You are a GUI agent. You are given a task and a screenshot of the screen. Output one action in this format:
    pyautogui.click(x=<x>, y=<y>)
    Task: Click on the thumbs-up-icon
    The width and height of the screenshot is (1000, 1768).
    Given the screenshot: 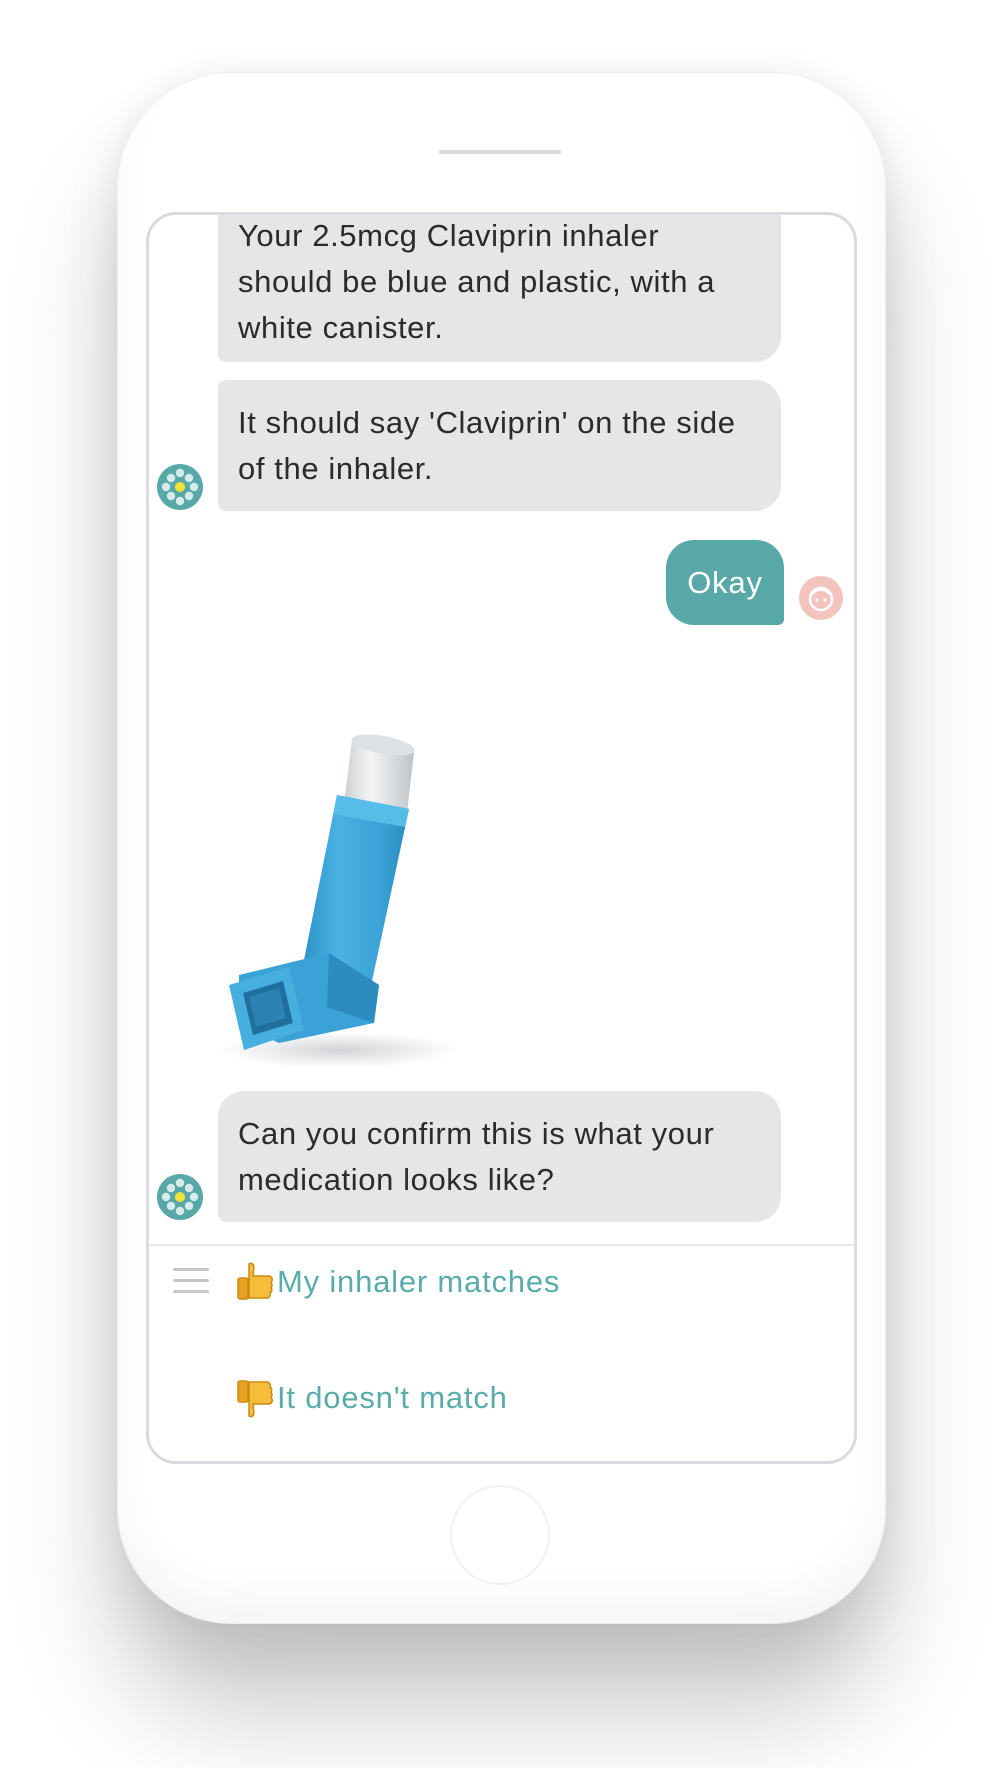 What is the action you would take?
    pyautogui.click(x=255, y=1281)
    